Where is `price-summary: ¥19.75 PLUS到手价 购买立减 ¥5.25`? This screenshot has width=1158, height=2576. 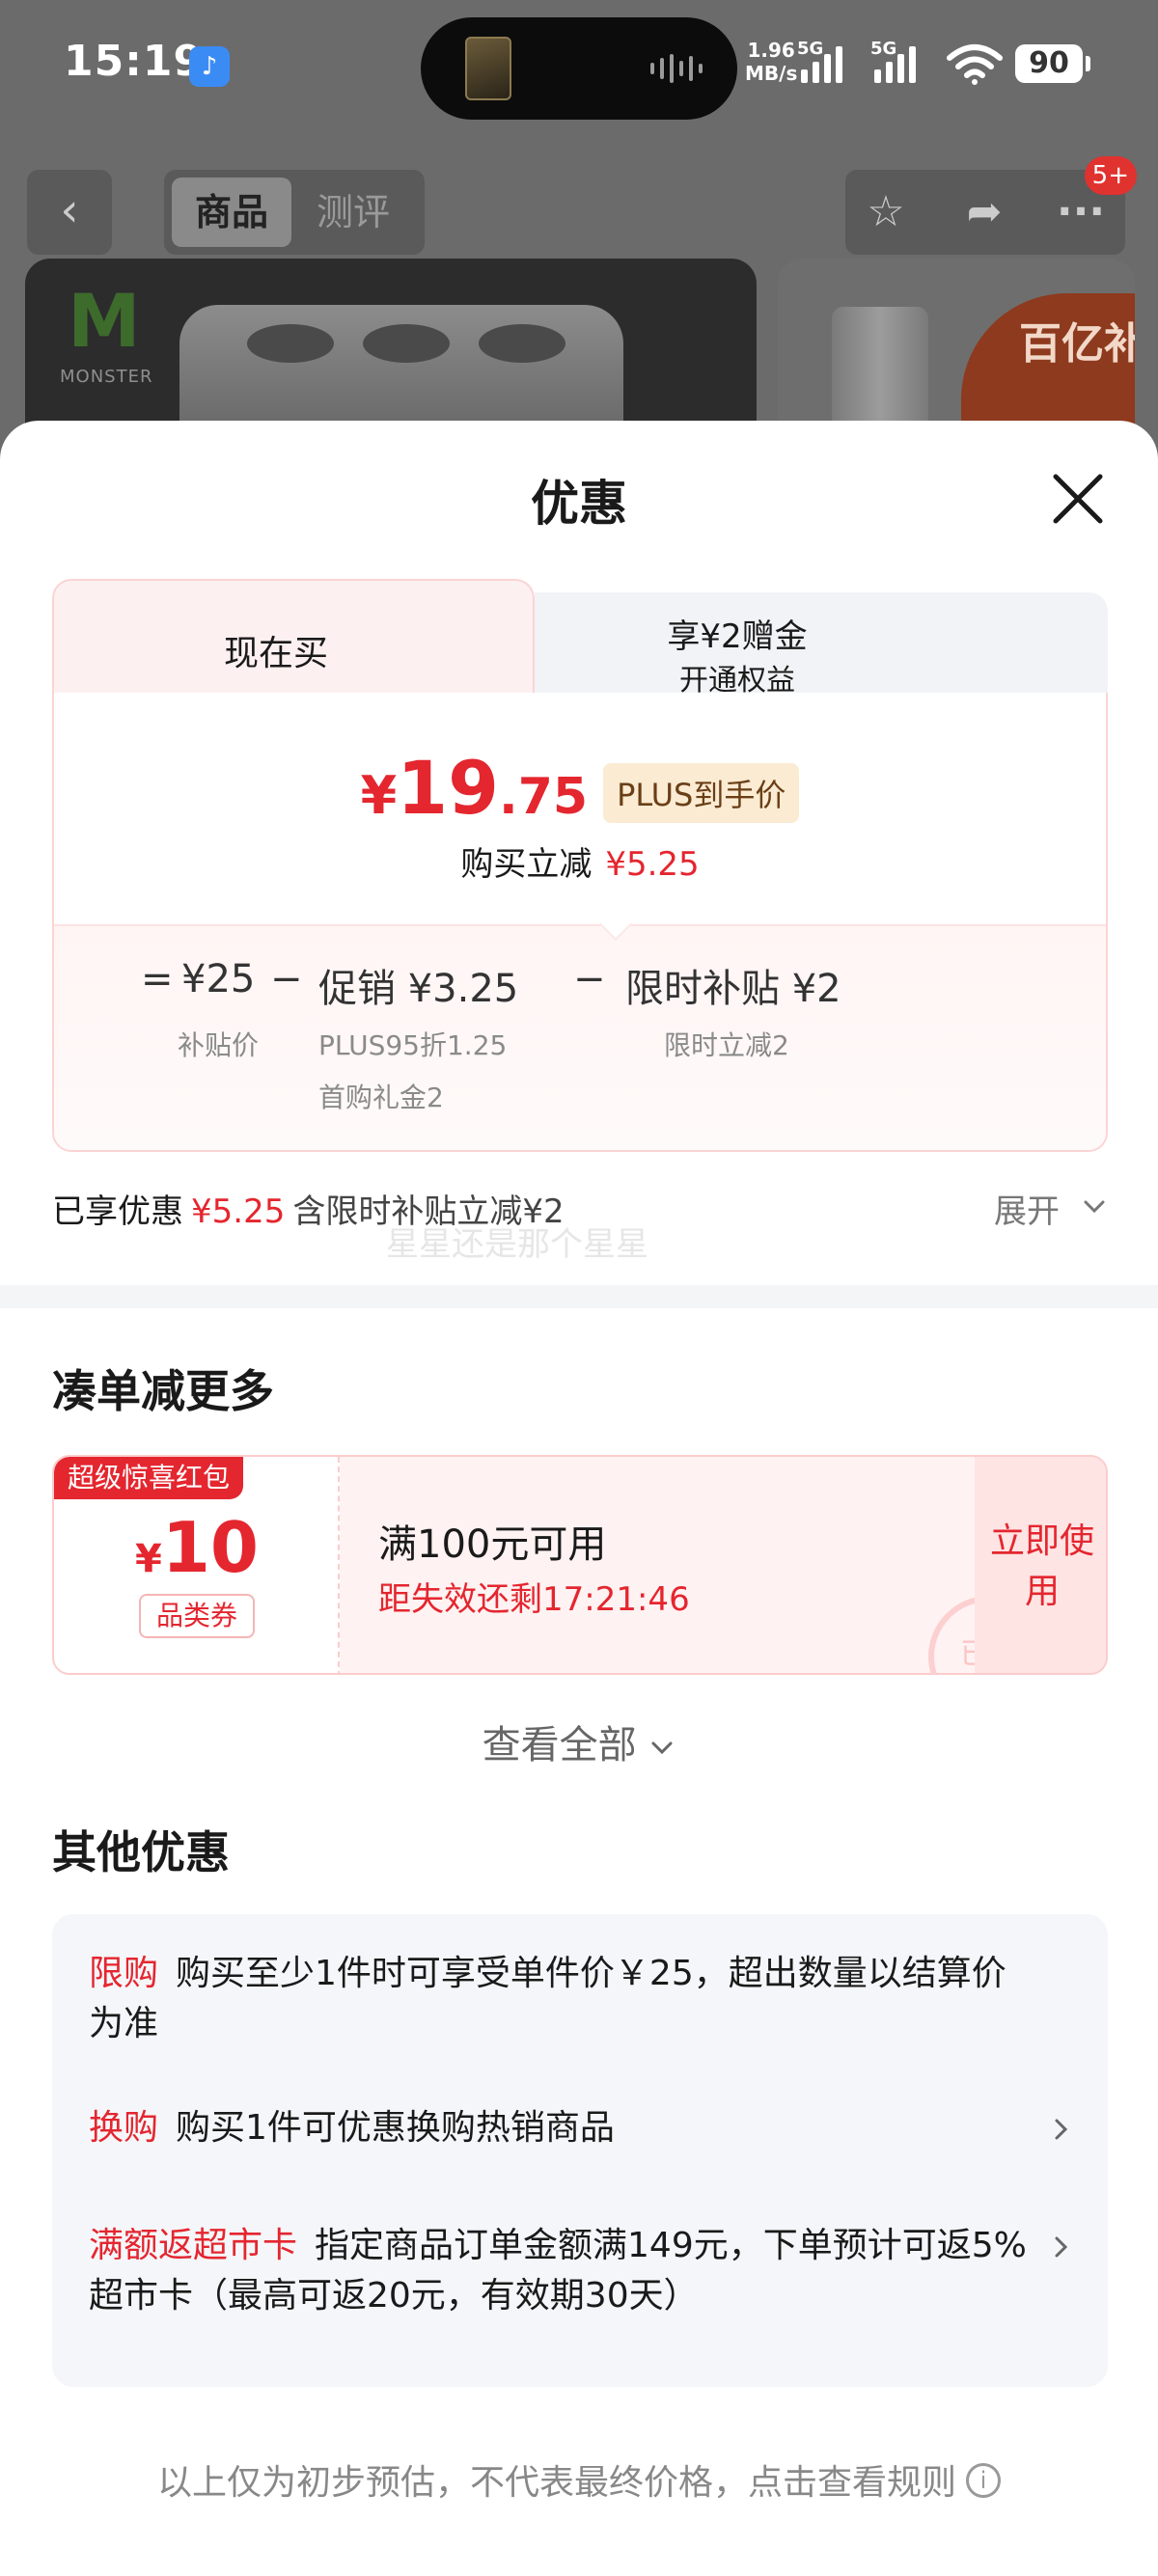
price-summary: ¥19.75 PLUS到手价 购买立减 ¥5.25 is located at coordinates (580, 808).